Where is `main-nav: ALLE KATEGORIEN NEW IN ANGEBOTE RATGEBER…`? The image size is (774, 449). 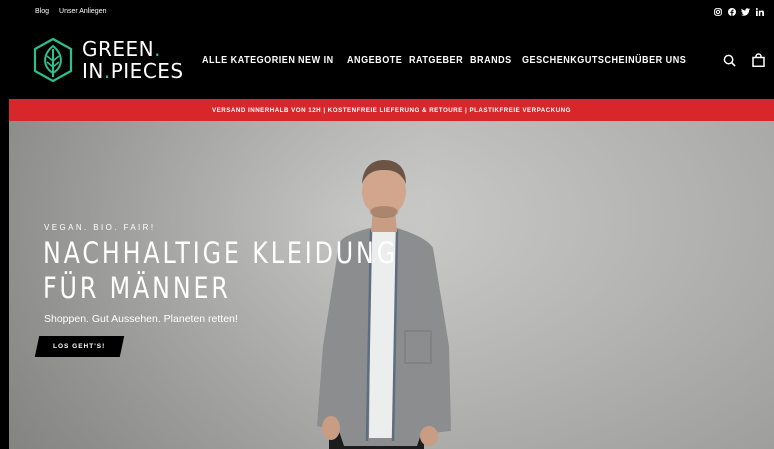 main-nav: ALLE KATEGORIEN NEW IN ANGEBOTE RATGEBER… is located at coordinates (452, 61).